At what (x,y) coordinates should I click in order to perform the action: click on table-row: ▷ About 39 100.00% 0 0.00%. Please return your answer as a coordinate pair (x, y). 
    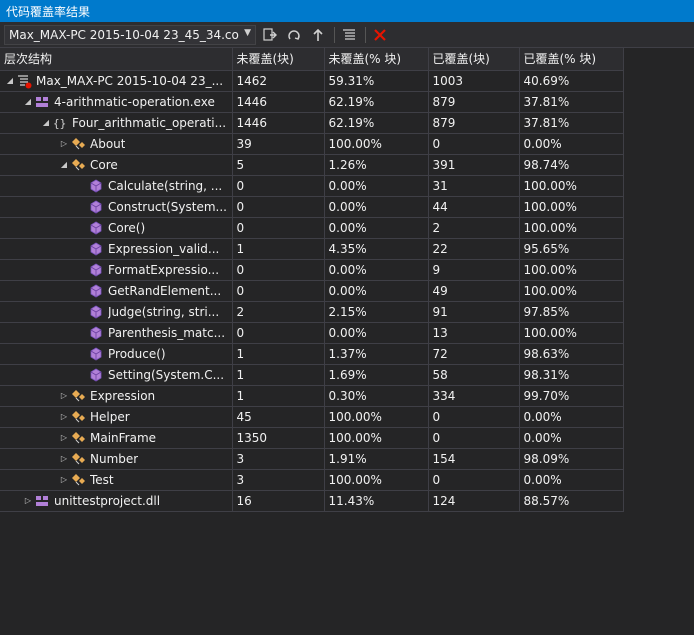
    Looking at the image, I should click on (312, 144).